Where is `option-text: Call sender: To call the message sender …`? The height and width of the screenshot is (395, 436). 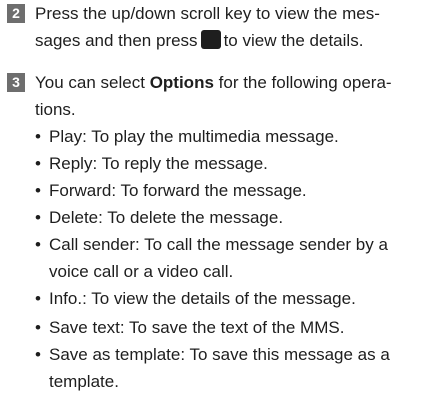 option-text: Call sender: To call the message sender … is located at coordinates (218, 244).